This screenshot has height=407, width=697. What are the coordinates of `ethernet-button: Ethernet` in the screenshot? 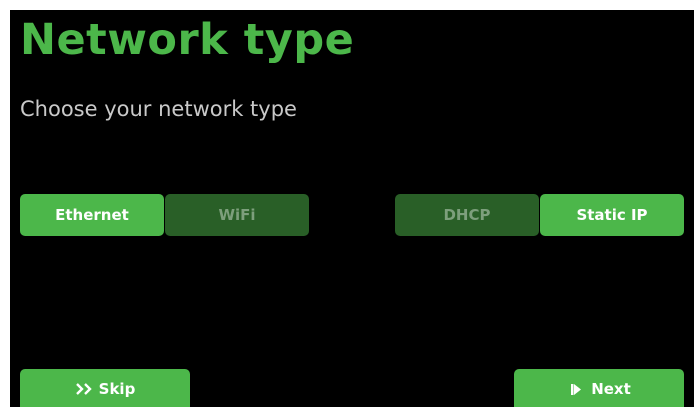 It's located at (92, 215).